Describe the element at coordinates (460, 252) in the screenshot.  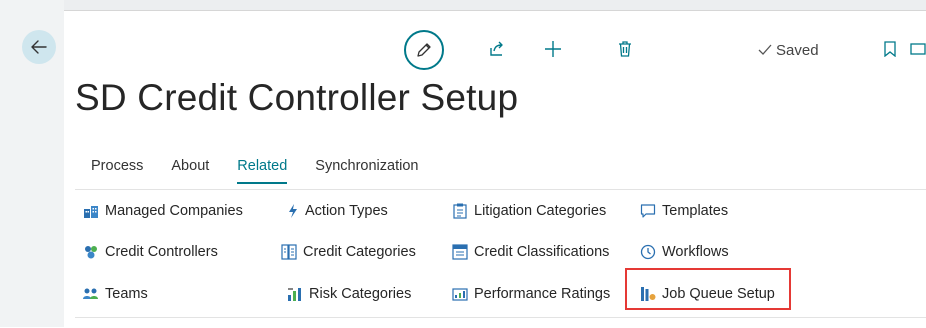
I see `classifications-icon` at that location.